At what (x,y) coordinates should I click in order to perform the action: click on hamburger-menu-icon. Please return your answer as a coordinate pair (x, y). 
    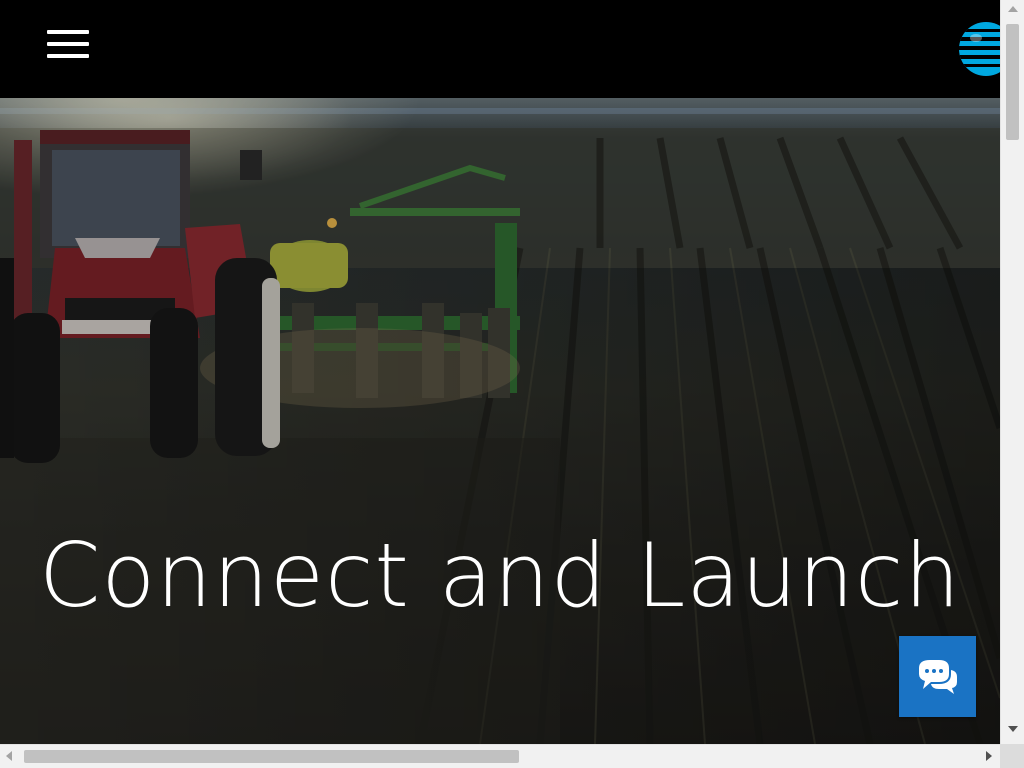
    Looking at the image, I should click on (68, 44).